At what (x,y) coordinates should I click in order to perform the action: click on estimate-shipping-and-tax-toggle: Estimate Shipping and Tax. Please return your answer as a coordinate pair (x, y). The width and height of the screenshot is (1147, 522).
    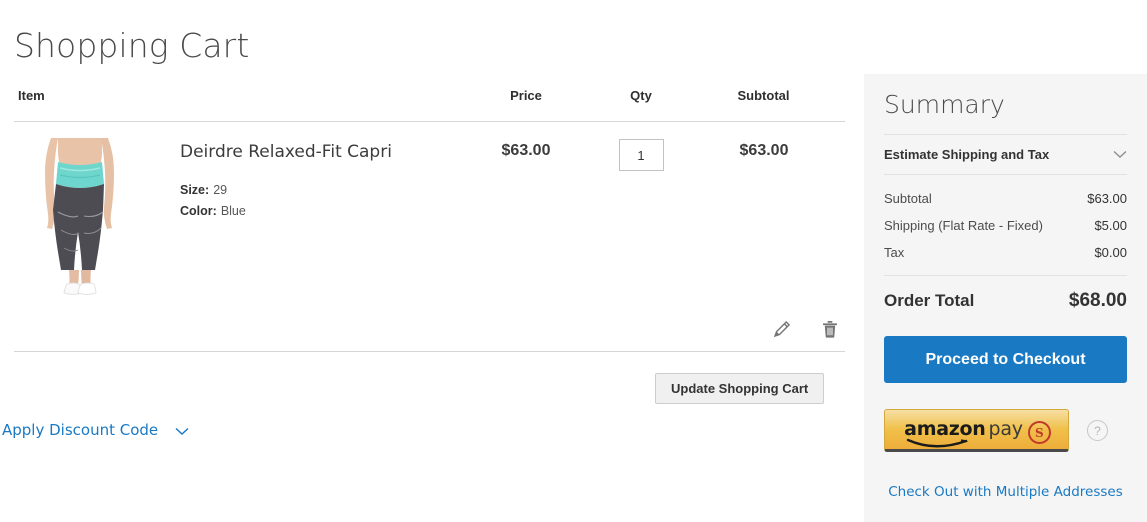
    Looking at the image, I should click on (1005, 154).